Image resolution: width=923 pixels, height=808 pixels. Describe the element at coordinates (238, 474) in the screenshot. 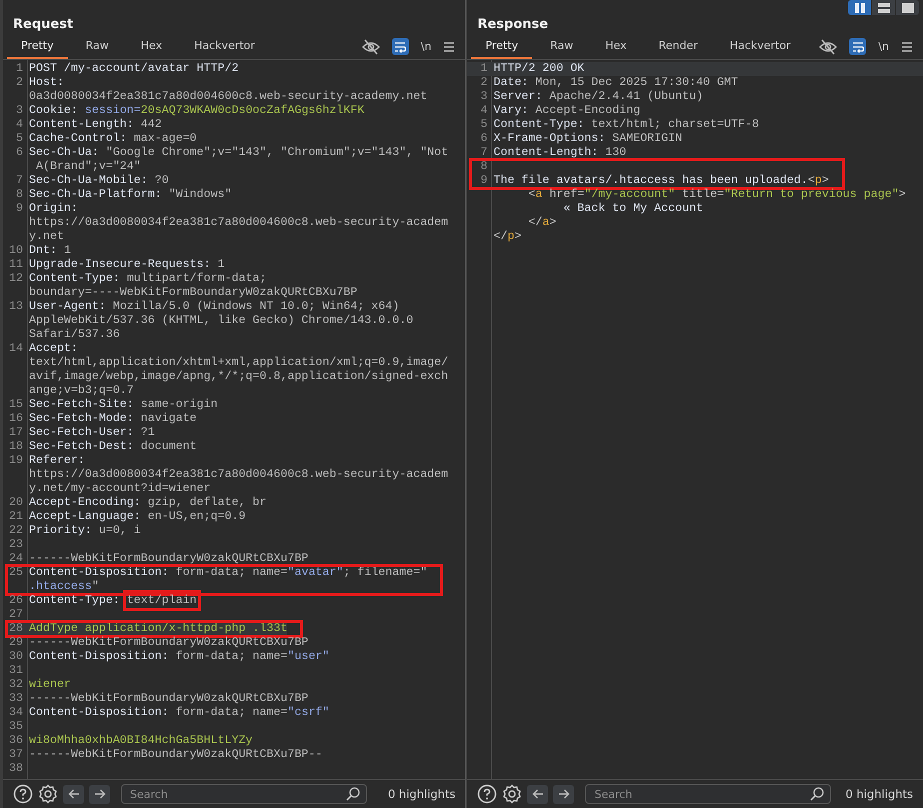

I see `code-line: https://0a3d0080034f2ea381c7a80d004600c8.web-security-academ` at that location.